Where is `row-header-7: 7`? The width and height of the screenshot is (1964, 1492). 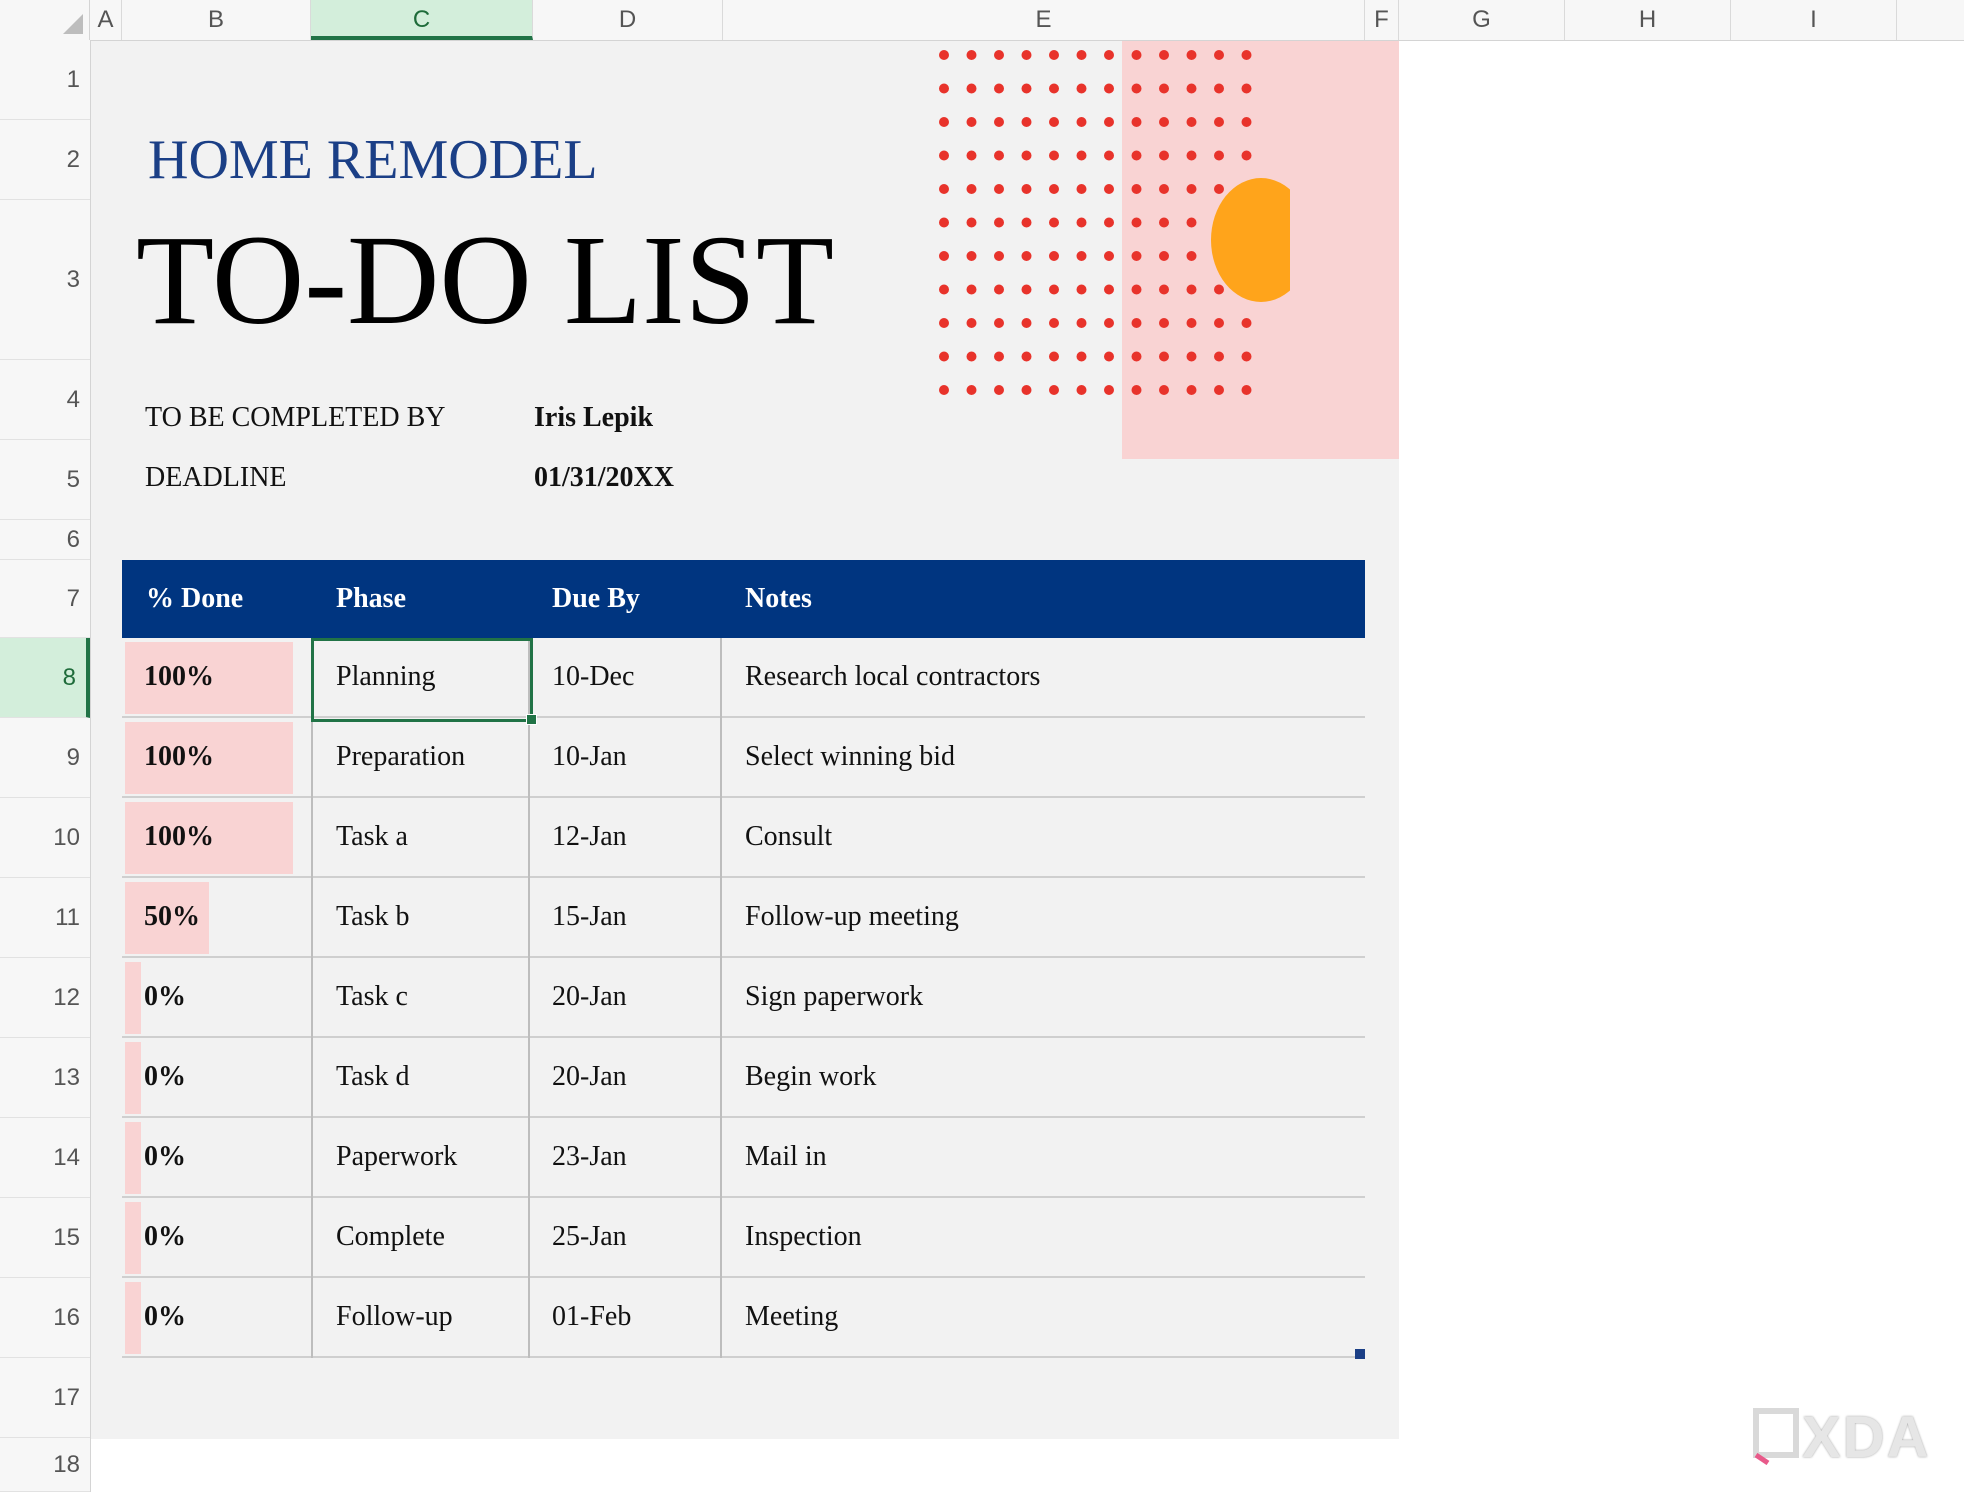
row-header-7: 7 is located at coordinates (45, 599).